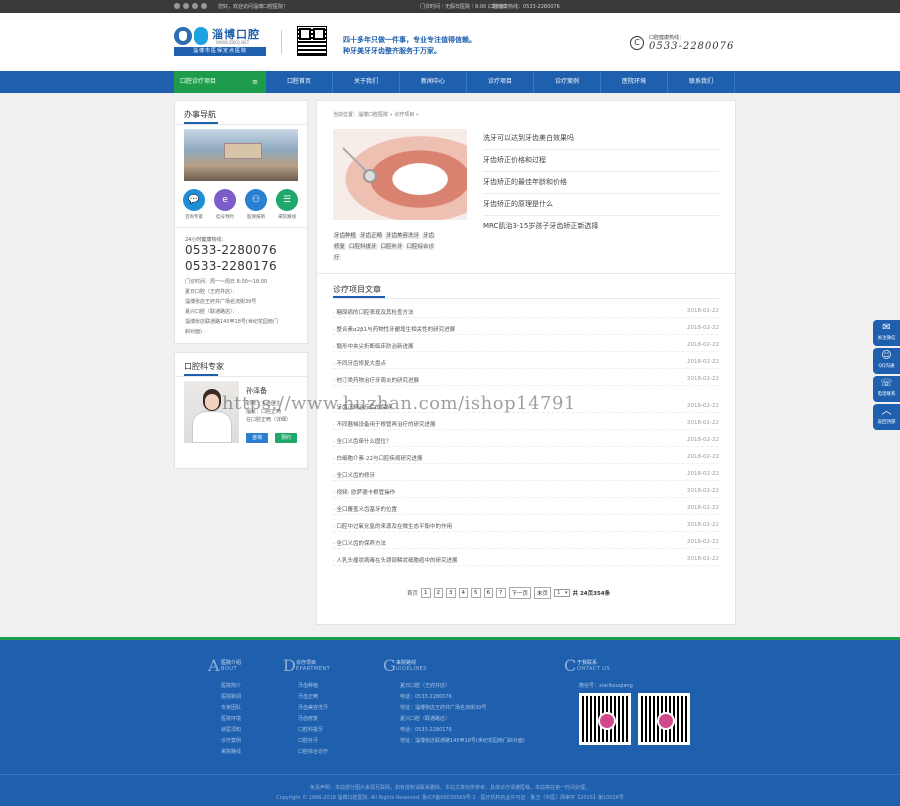  Describe the element at coordinates (373, 346) in the screenshot. I see `article-title: · 髓形中夹尖折断临床防治新进展` at that location.